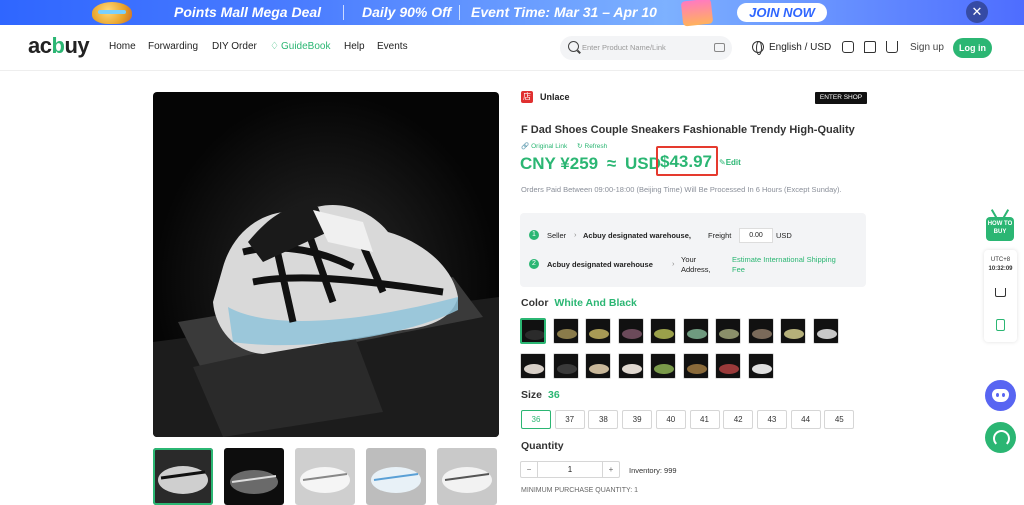  Describe the element at coordinates (596, 146) in the screenshot. I see `refresh-link: Refresh` at that location.